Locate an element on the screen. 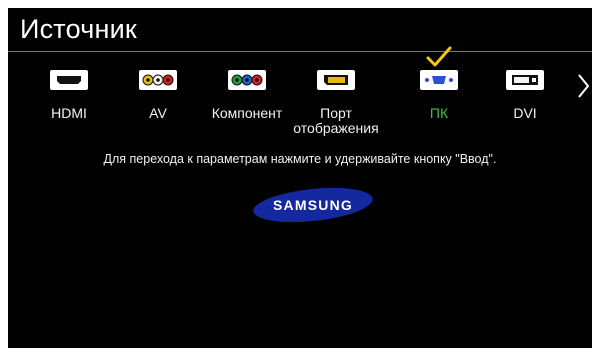 This screenshot has width=600, height=356. vga-pc-icon is located at coordinates (439, 80).